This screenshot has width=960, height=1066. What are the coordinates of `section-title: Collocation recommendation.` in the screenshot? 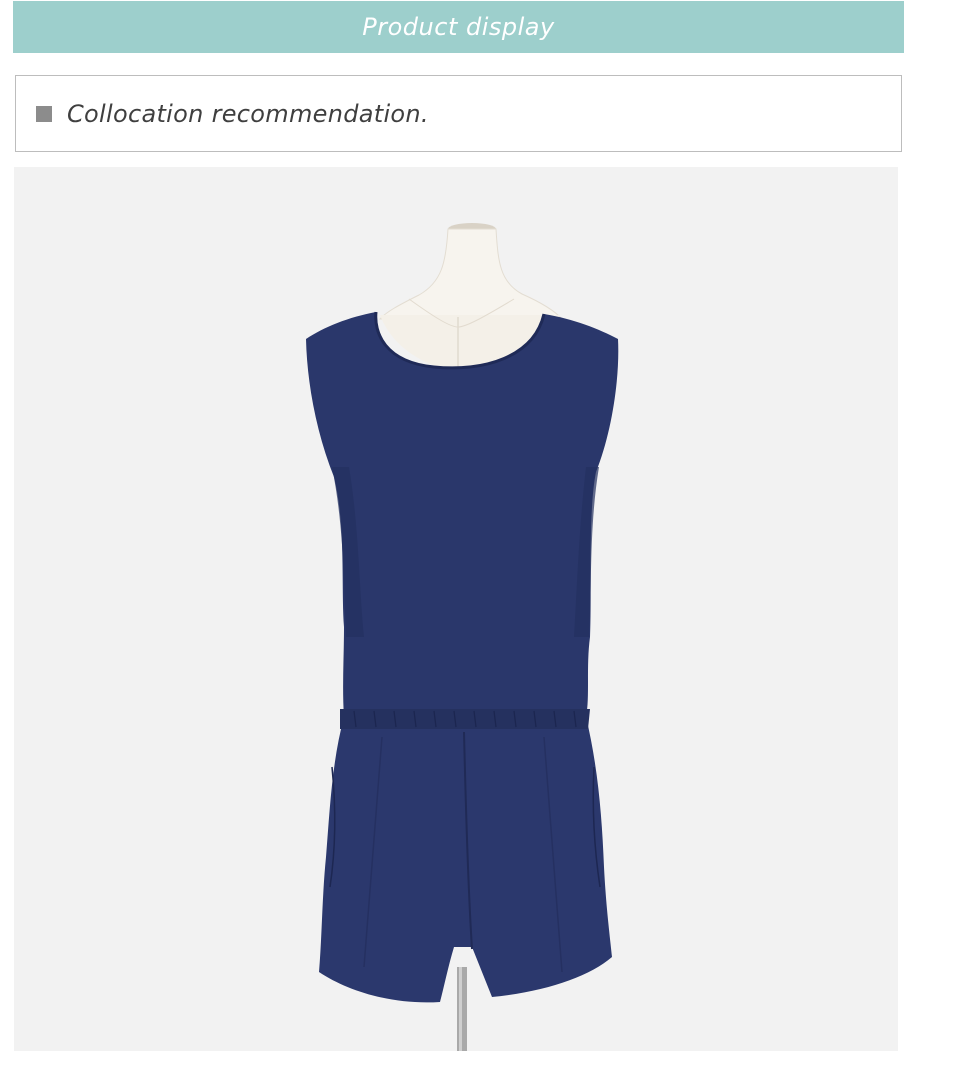 It's located at (248, 113).